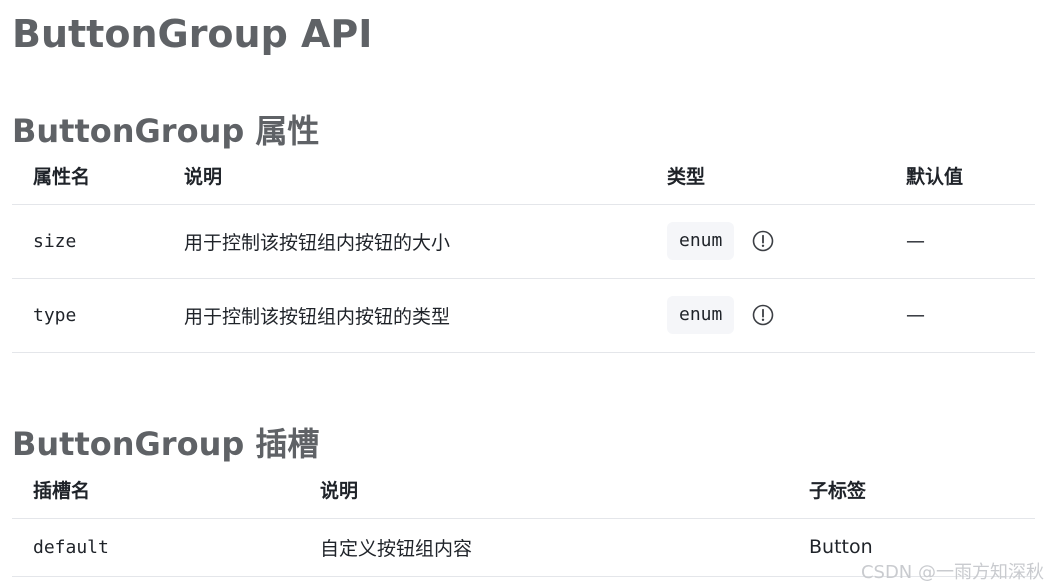 This screenshot has width=1050, height=588. What do you see at coordinates (87, 176) in the screenshot?
I see `column-header: 属性名` at bounding box center [87, 176].